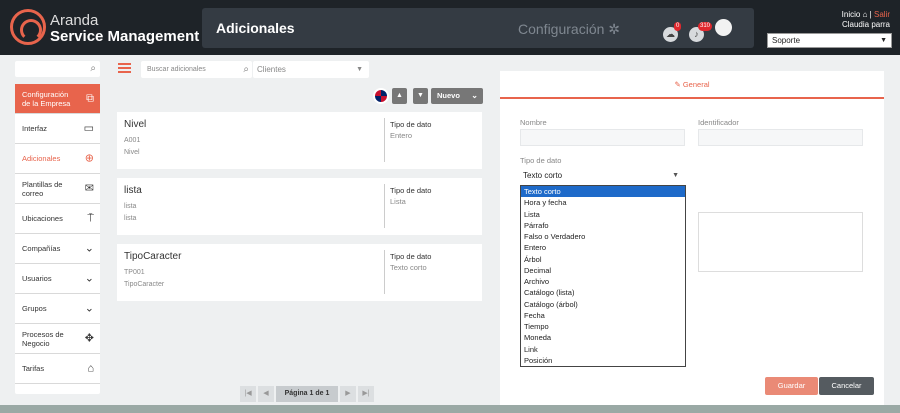  I want to click on edit-icon: ✎, so click(677, 84).